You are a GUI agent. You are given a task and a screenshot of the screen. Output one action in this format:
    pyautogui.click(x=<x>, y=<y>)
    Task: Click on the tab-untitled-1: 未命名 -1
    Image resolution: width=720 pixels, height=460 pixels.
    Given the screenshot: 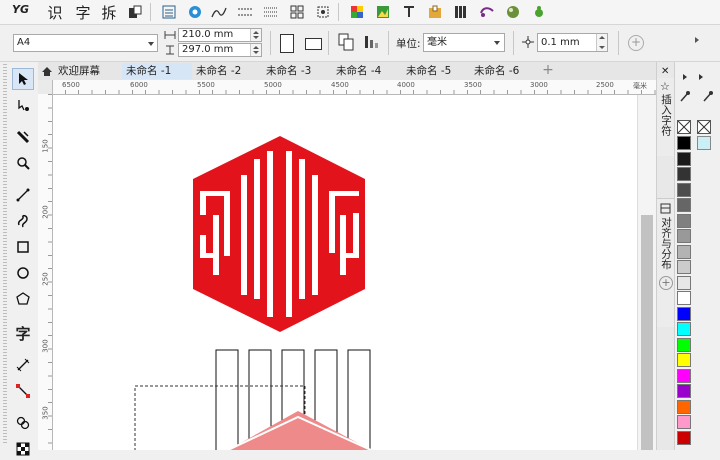 What is the action you would take?
    pyautogui.click(x=157, y=71)
    